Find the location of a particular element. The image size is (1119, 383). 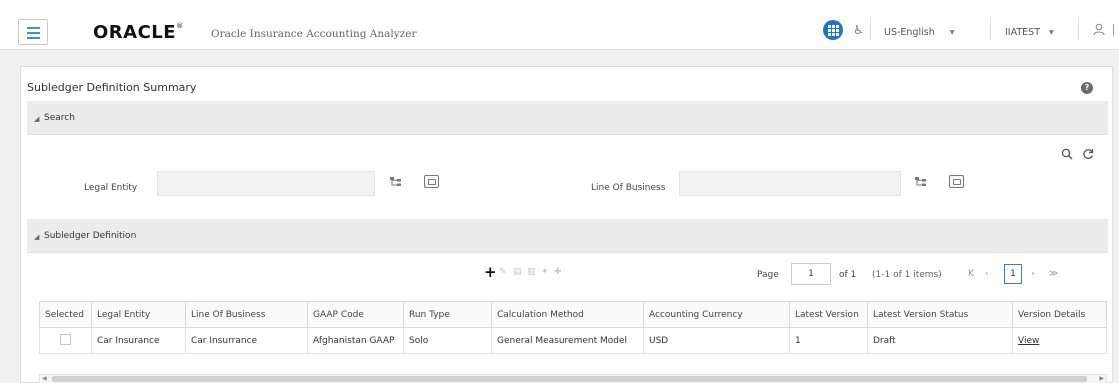

column-header-latest-version-status: Latest Version Status is located at coordinates (940, 314).